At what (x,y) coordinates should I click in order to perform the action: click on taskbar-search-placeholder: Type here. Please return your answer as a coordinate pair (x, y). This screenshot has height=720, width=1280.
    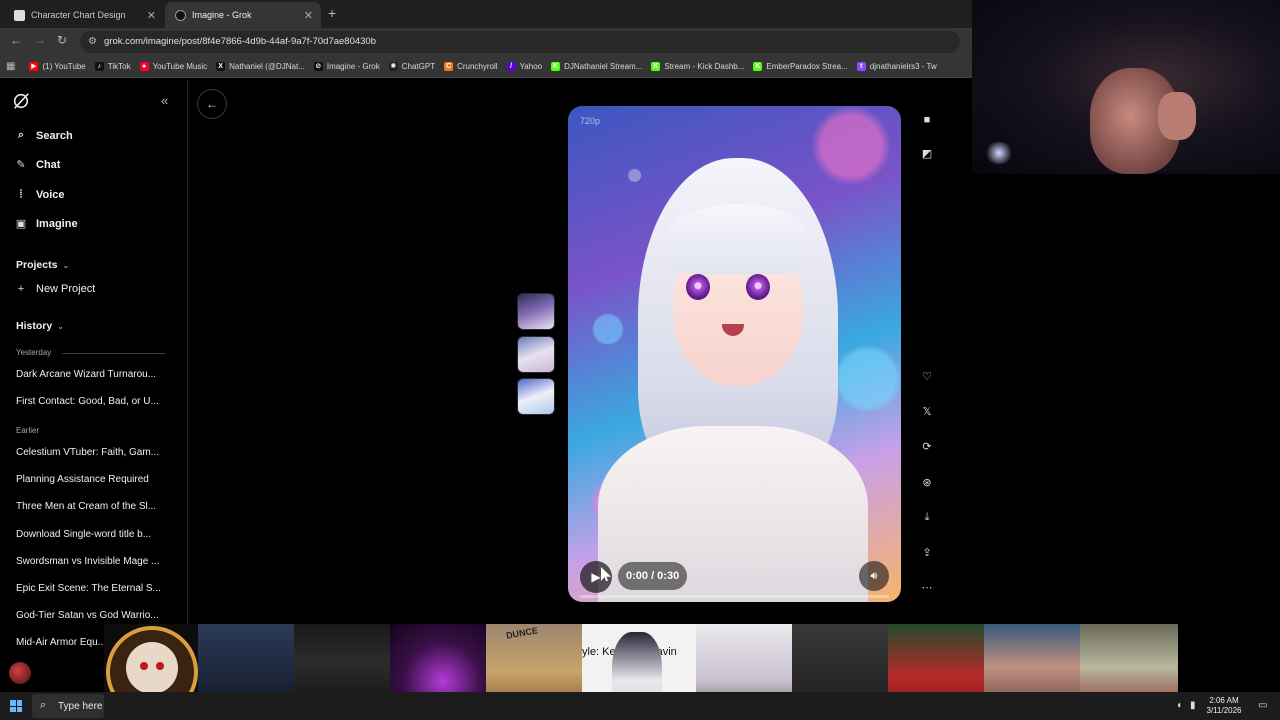
    Looking at the image, I should click on (80, 706).